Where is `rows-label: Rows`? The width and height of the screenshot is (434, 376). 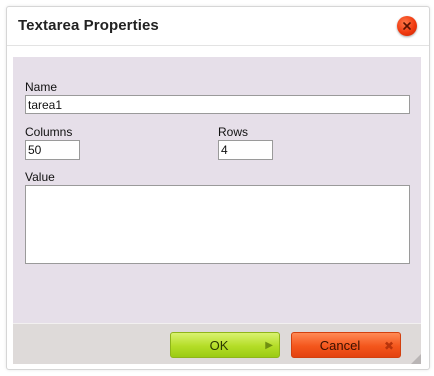 rows-label: Rows is located at coordinates (233, 132).